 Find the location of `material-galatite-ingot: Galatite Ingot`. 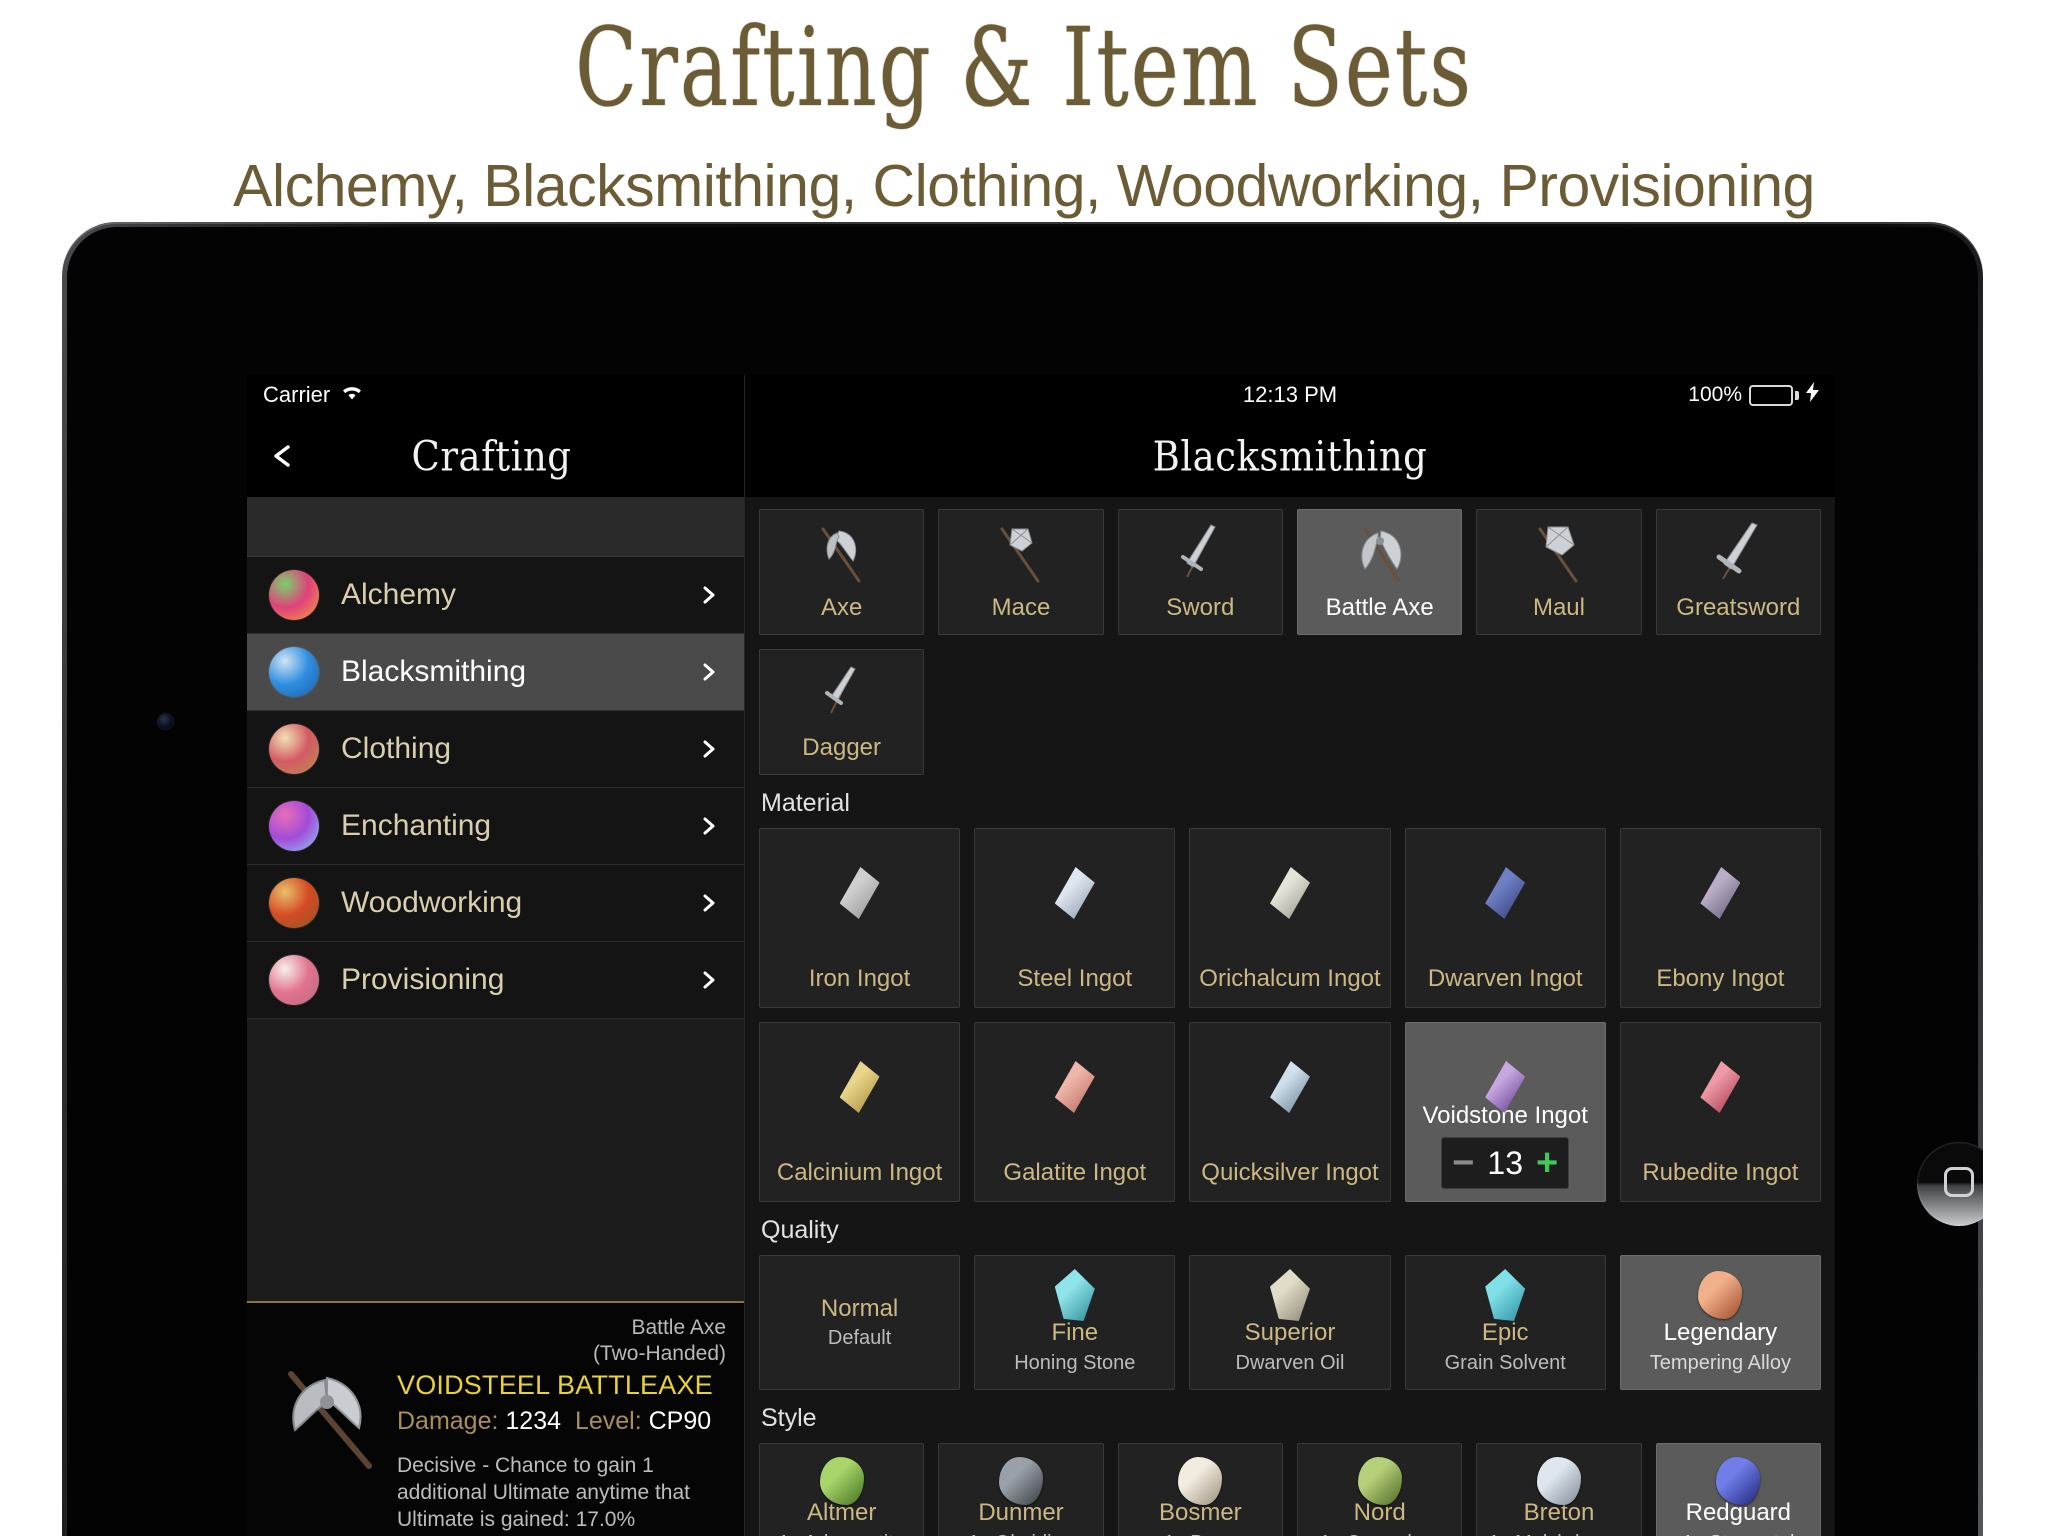

material-galatite-ingot: Galatite Ingot is located at coordinates (1075, 1112).